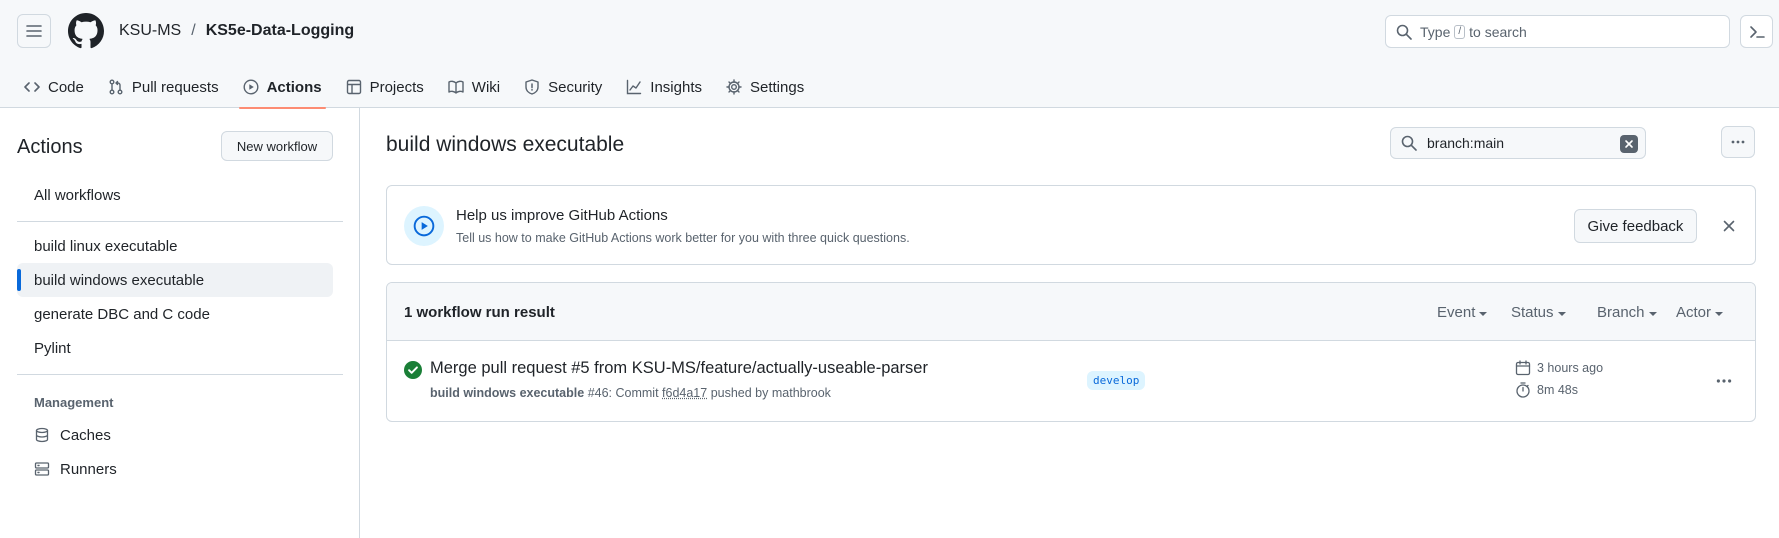 The height and width of the screenshot is (538, 1779). Describe the element at coordinates (1724, 381) in the screenshot. I see `run-menu-button` at that location.